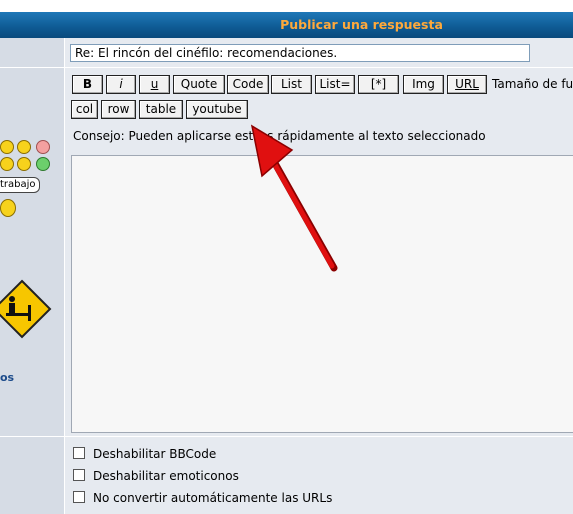 The width and height of the screenshot is (573, 514). I want to click on italic-button: i, so click(121, 84).